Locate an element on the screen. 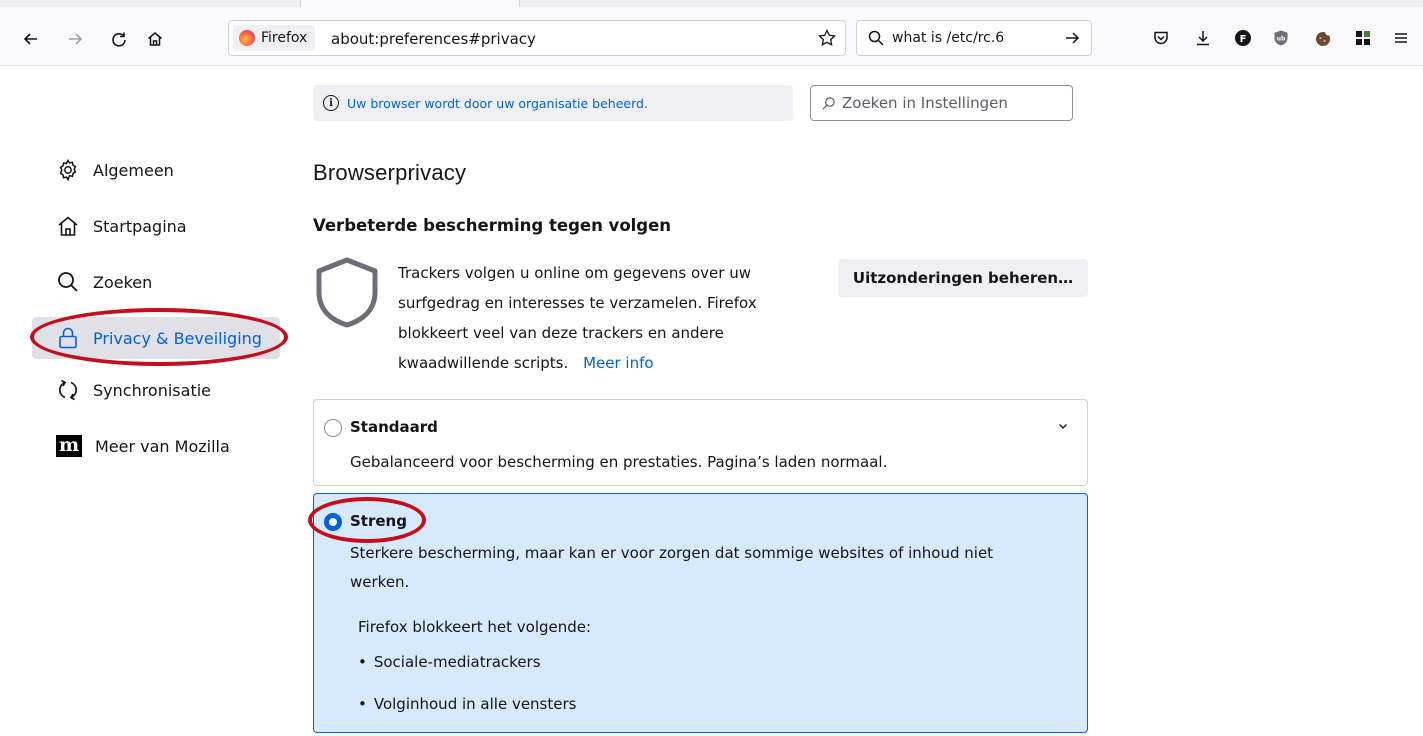  preferences-search-input: Zoeken in Instellingen is located at coordinates (941, 103).